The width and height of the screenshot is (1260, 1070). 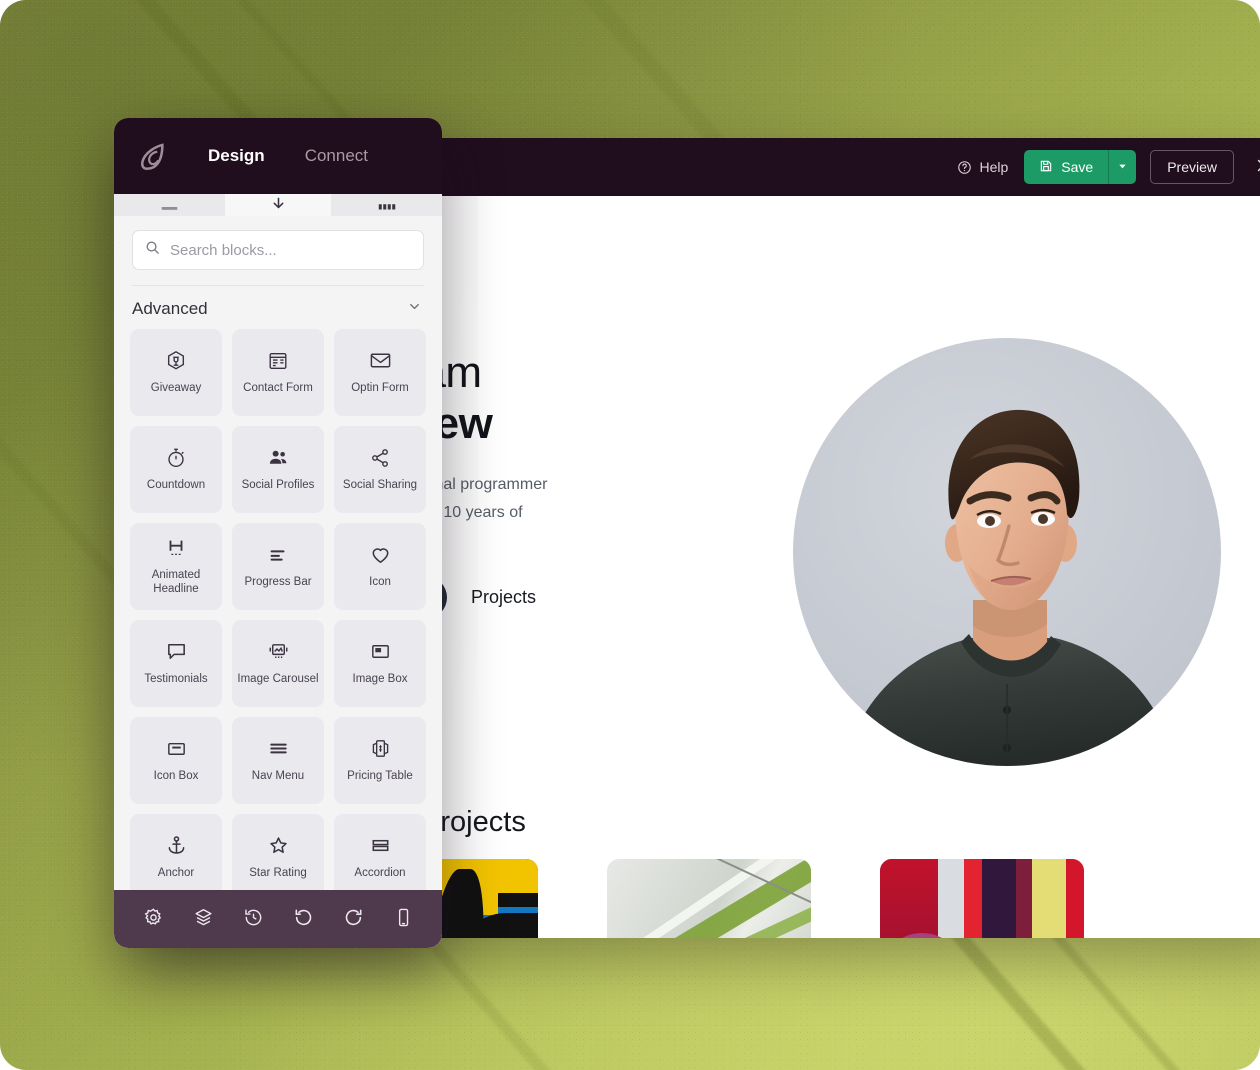 I want to click on block-progress-bar: Progress Bar, so click(x=278, y=566).